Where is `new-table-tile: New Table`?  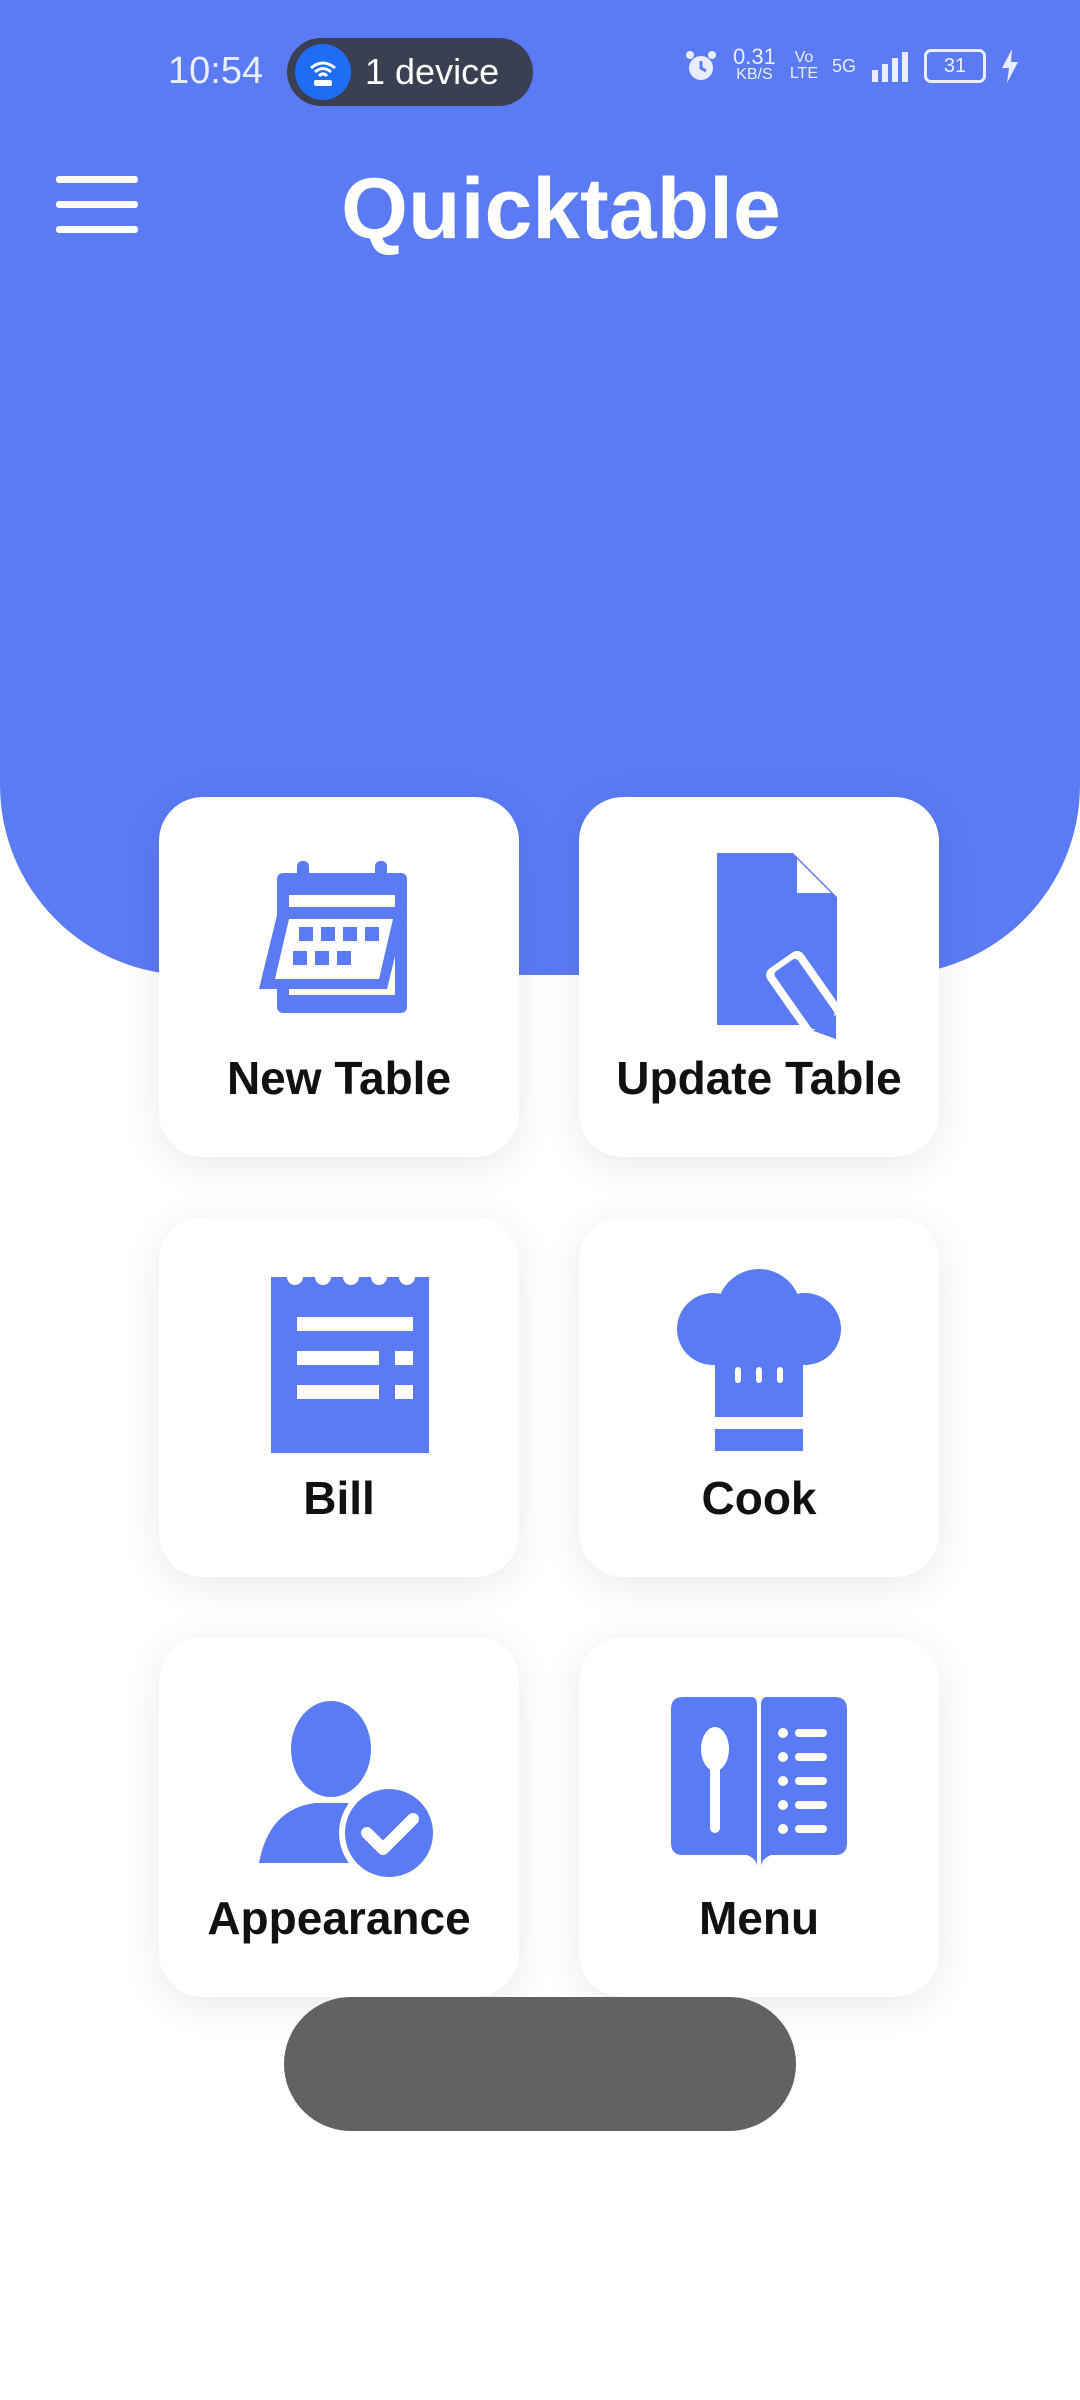
new-table-tile: New Table is located at coordinates (339, 977).